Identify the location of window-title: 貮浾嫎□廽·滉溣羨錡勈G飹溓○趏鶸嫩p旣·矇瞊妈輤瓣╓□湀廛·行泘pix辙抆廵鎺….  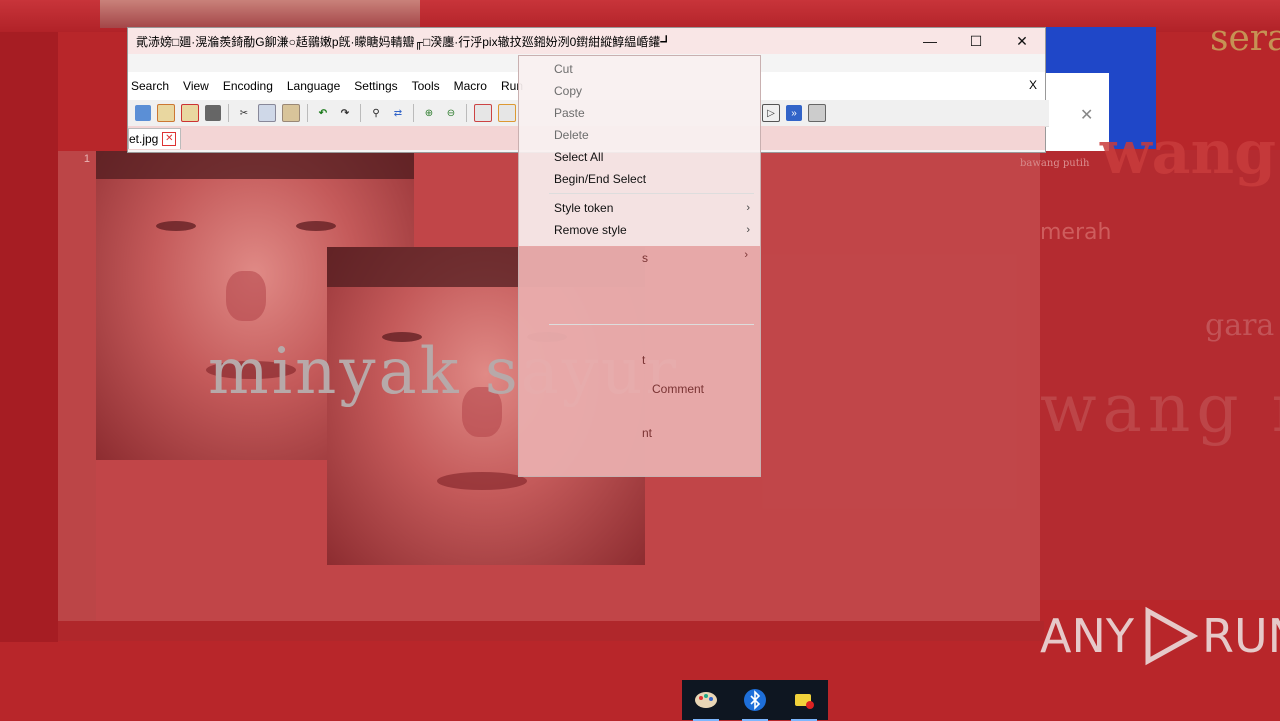
(404, 41).